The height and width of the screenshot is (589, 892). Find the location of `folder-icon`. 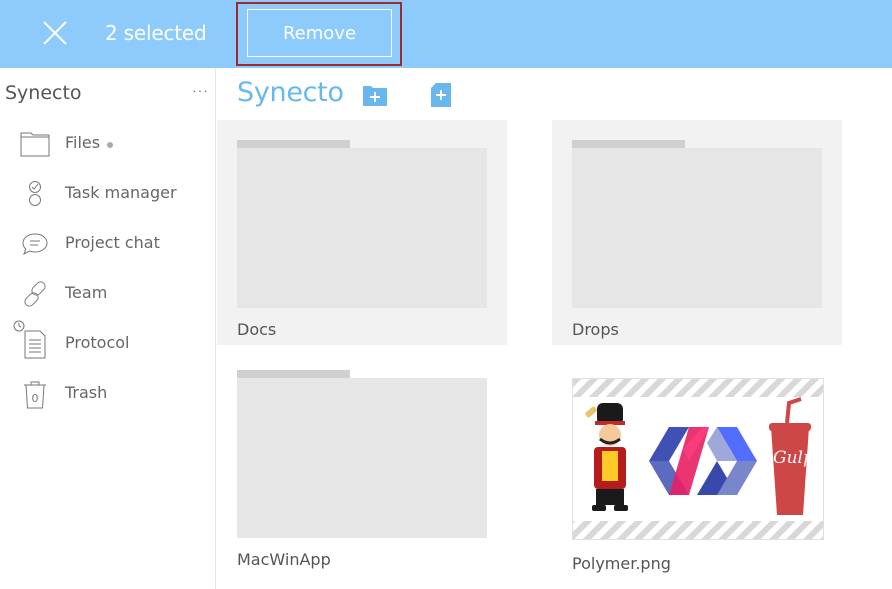

folder-icon is located at coordinates (35, 144).